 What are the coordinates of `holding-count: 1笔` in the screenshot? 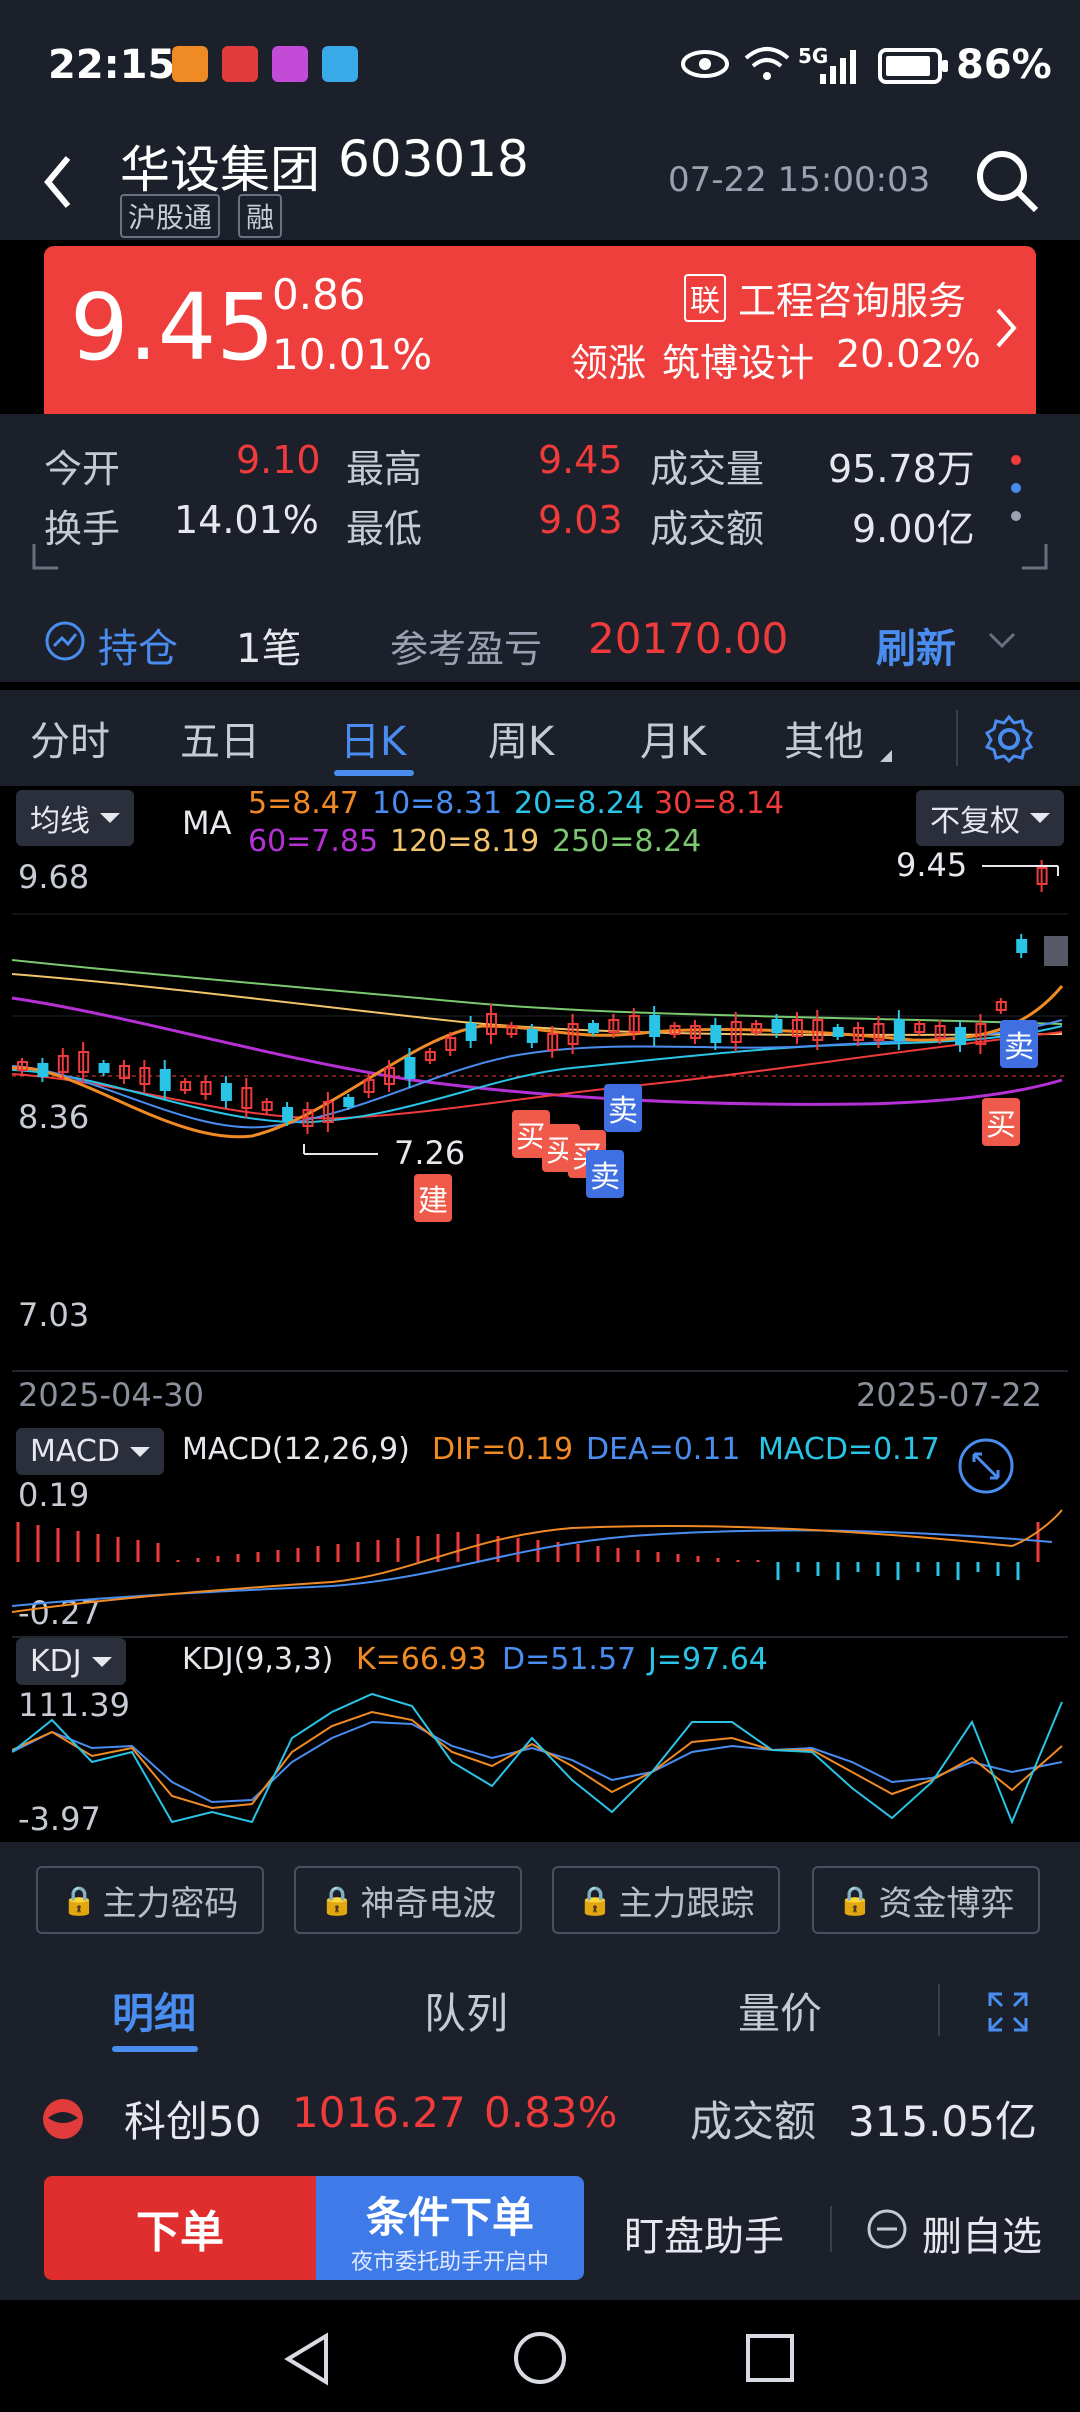 It's located at (269, 649).